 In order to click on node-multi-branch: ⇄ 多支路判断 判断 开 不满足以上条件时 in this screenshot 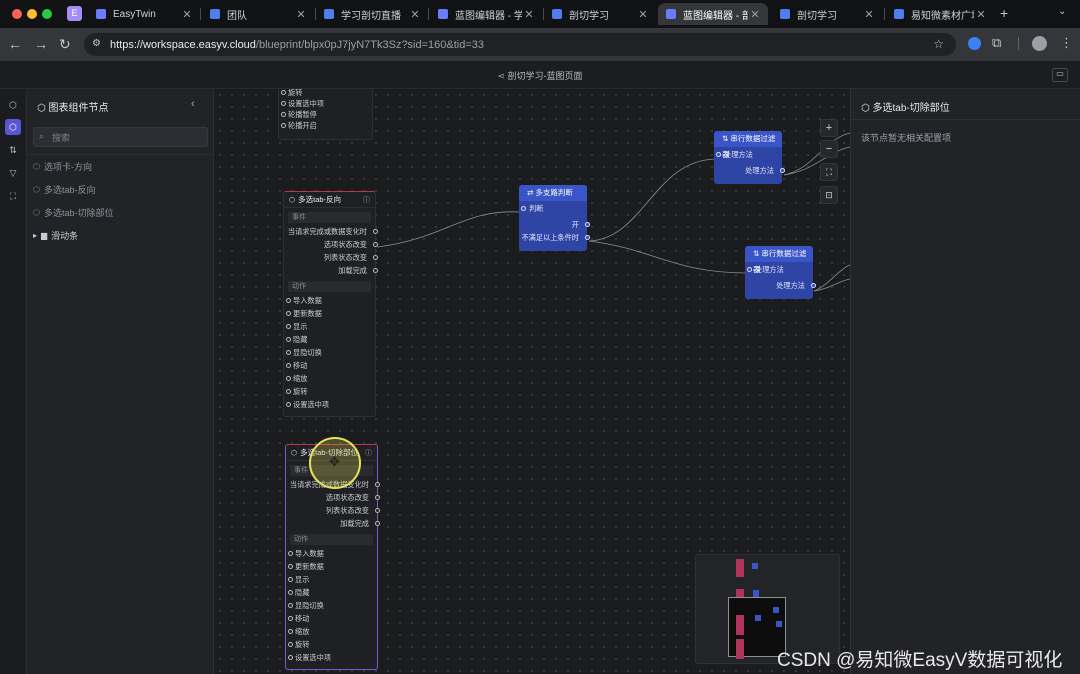, I will do `click(554, 218)`.